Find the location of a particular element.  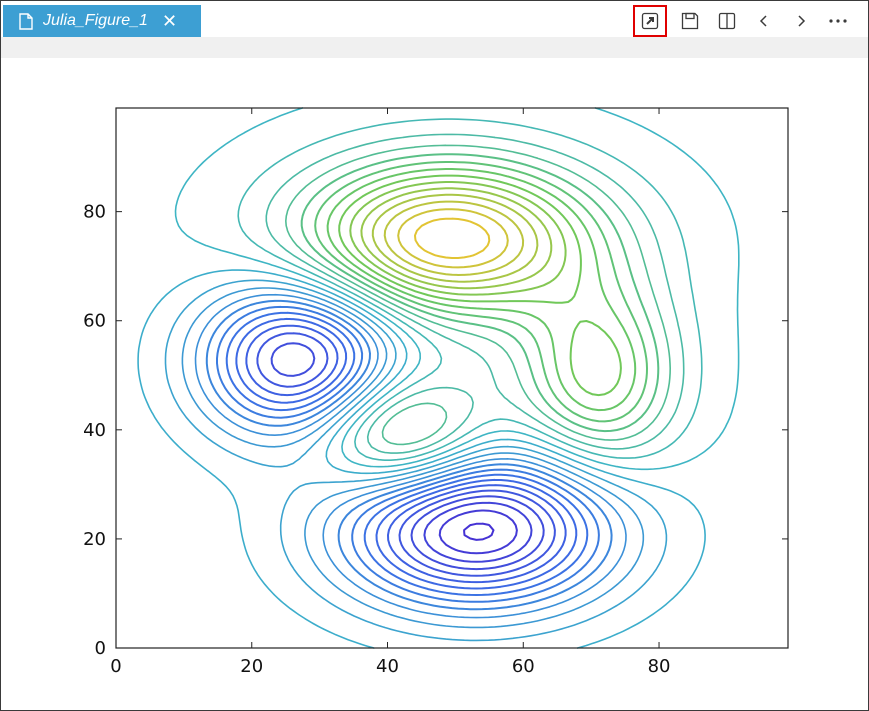

more-button is located at coordinates (837, 21).